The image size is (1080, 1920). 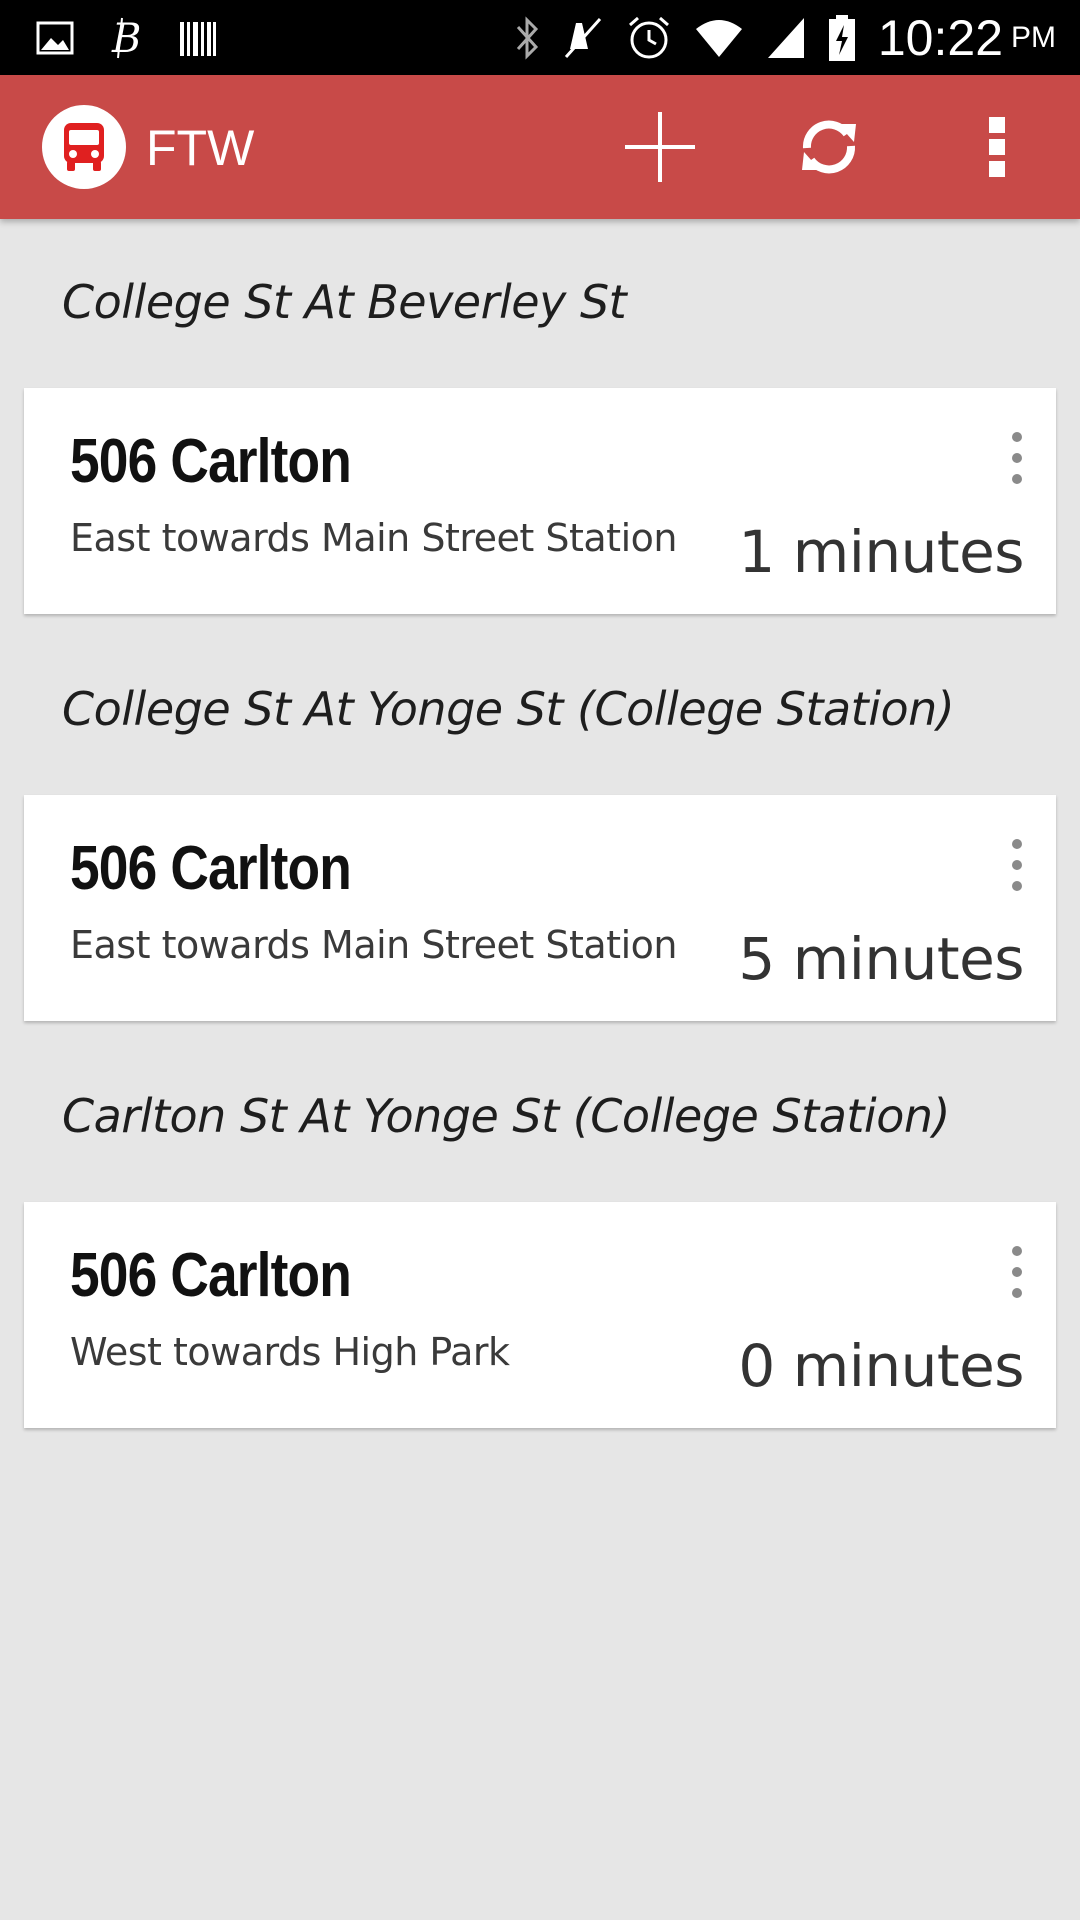 What do you see at coordinates (200, 148) in the screenshot?
I see `app-title: FTW` at bounding box center [200, 148].